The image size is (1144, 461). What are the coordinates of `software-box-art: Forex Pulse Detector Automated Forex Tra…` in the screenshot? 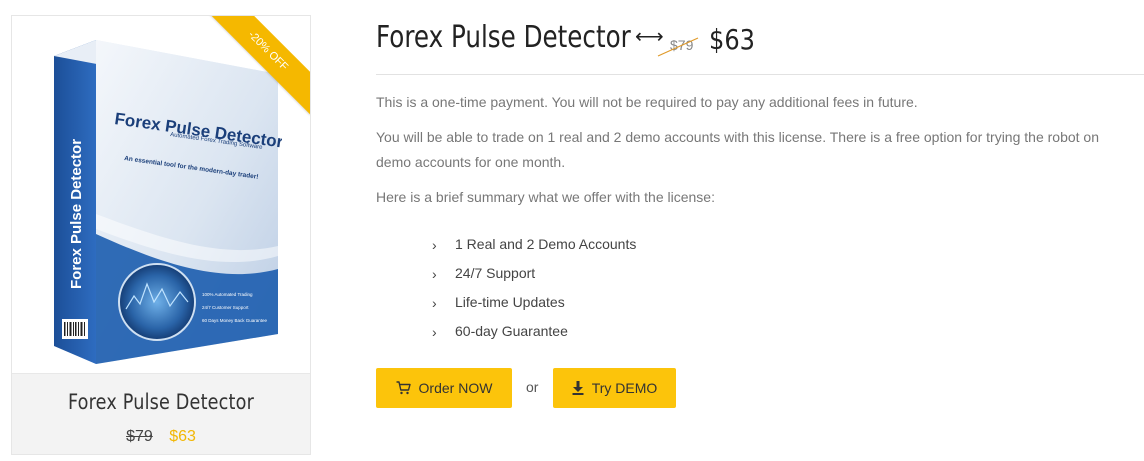 It's located at (168, 202).